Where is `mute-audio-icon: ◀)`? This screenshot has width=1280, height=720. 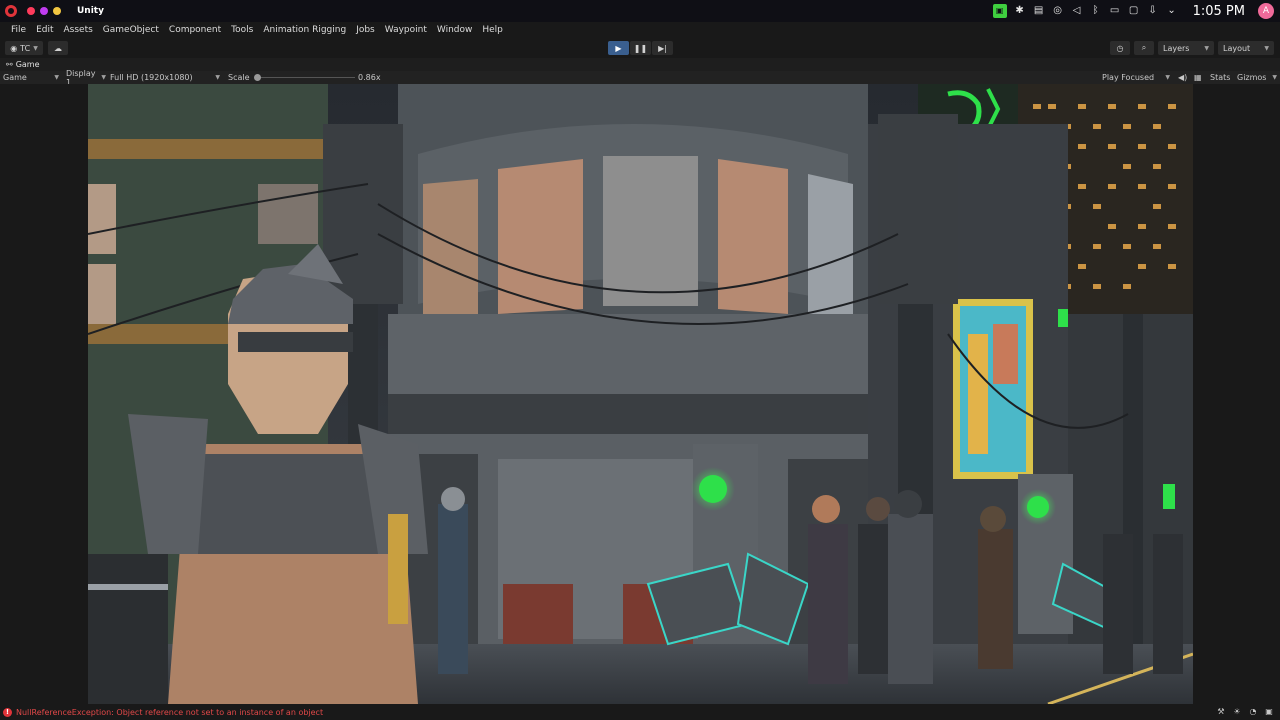
mute-audio-icon: ◀) is located at coordinates (1182, 77).